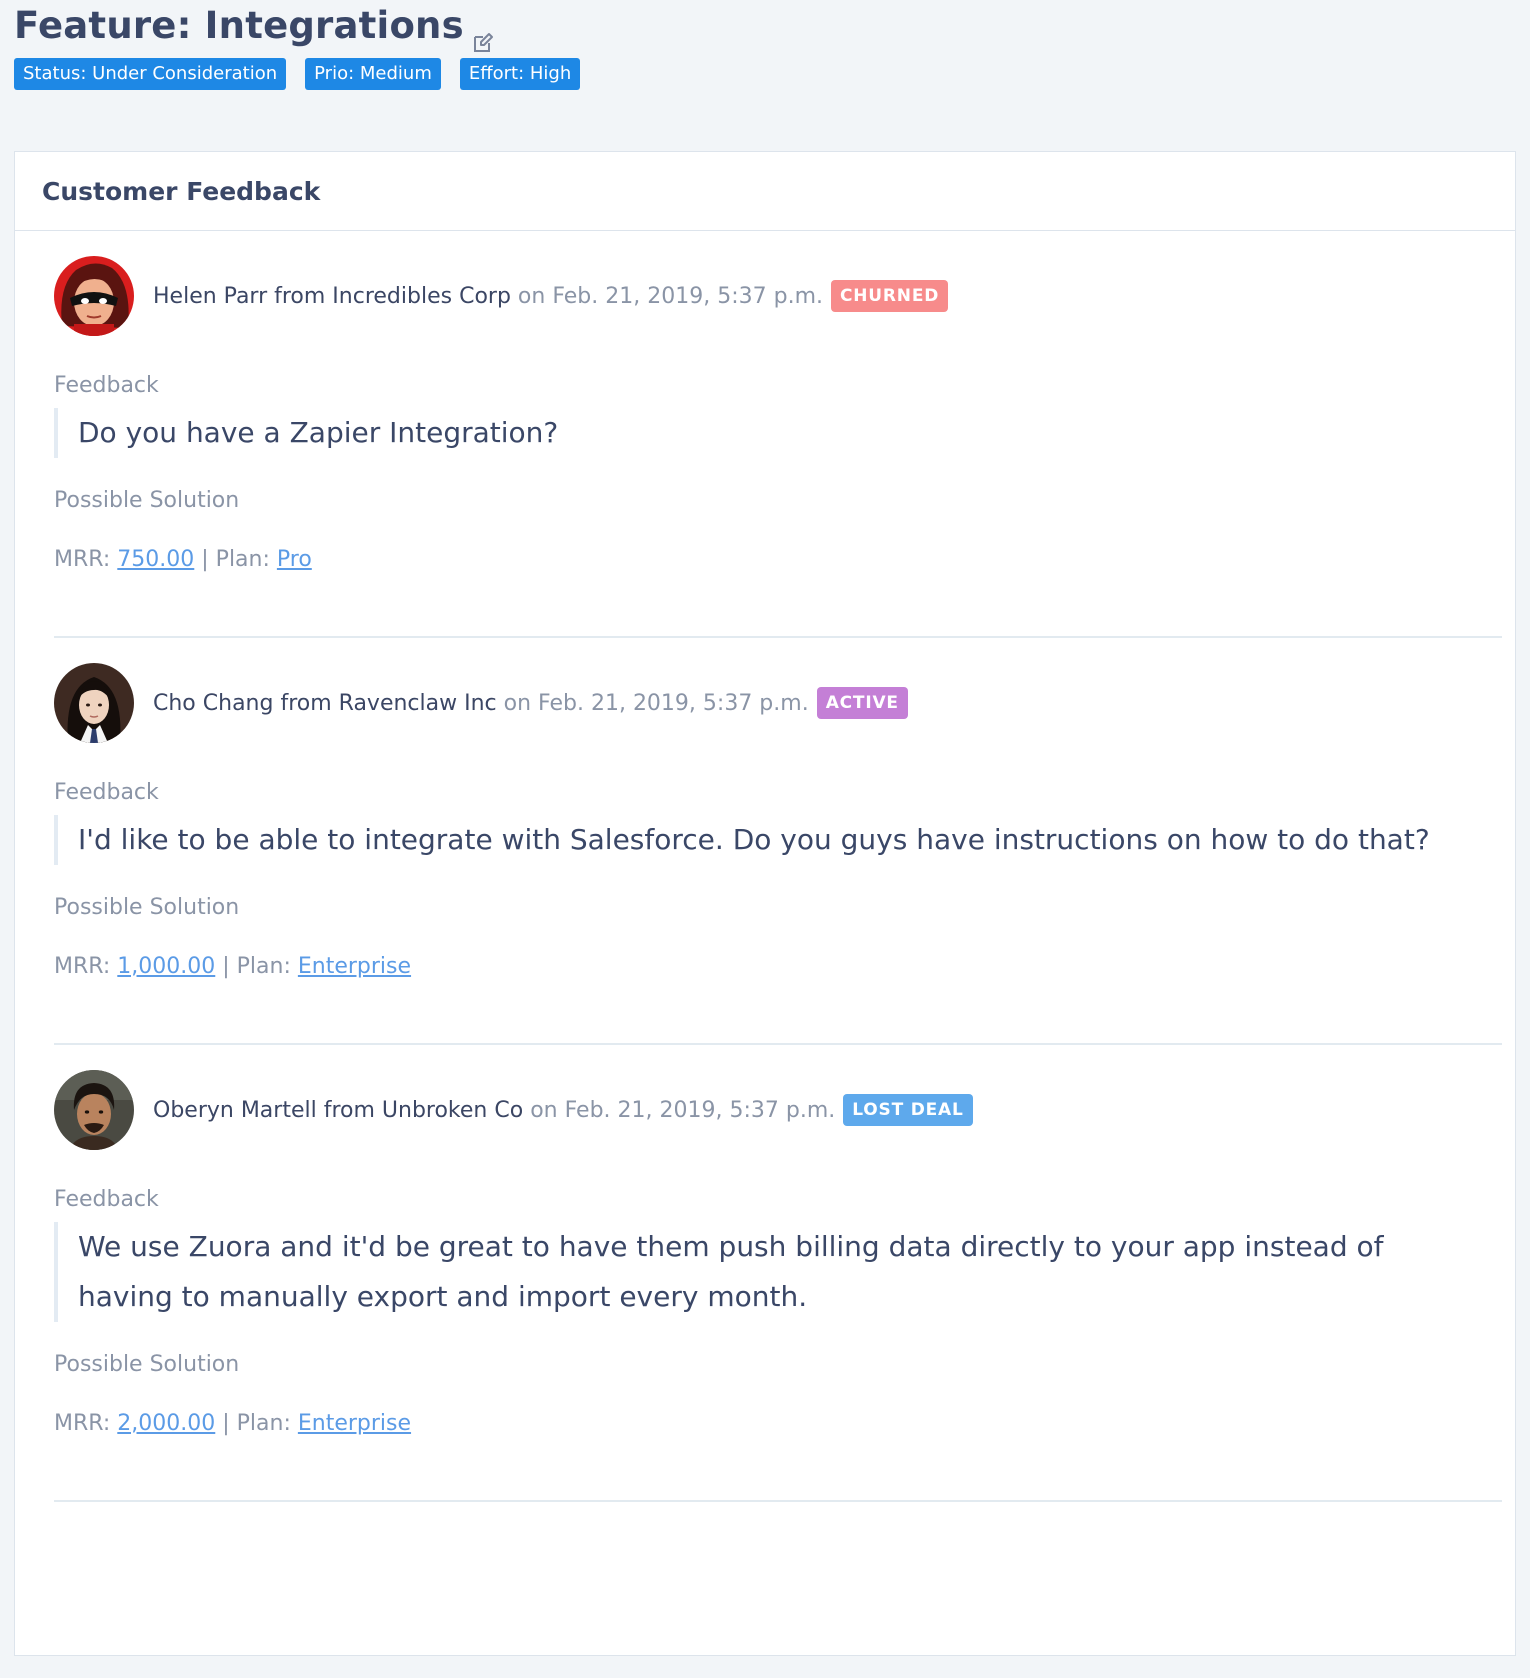 Image resolution: width=1530 pixels, height=1678 pixels. Describe the element at coordinates (150, 74) in the screenshot. I see `status-tag: Status: Under Consideration` at that location.